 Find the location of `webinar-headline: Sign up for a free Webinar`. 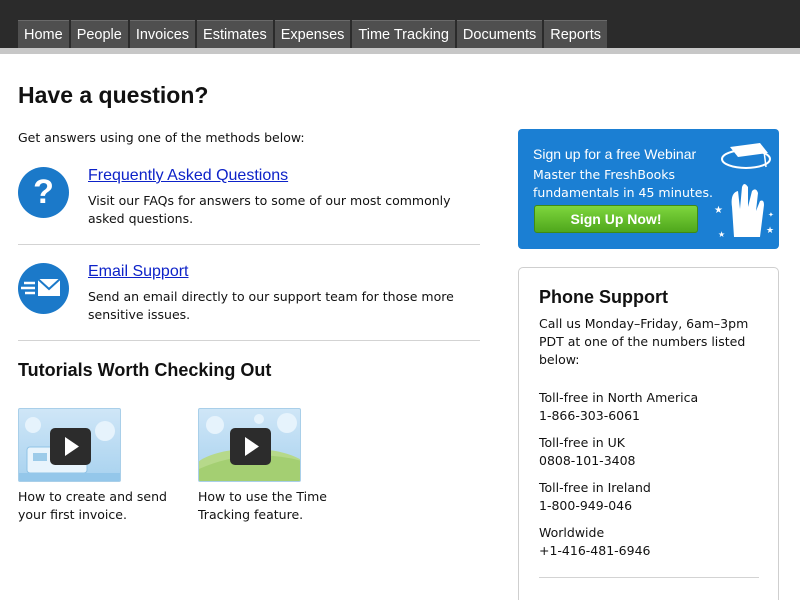

webinar-headline: Sign up for a free Webinar is located at coordinates (614, 154).